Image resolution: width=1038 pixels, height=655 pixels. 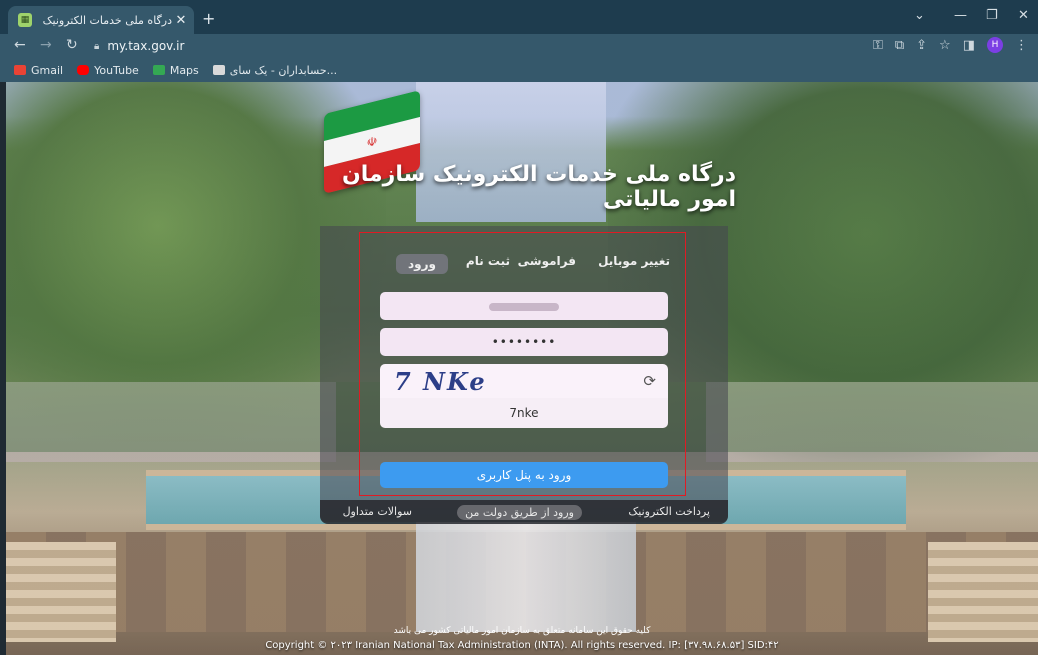 What do you see at coordinates (547, 261) in the screenshot?
I see `tab-forgot: فراموشی` at bounding box center [547, 261].